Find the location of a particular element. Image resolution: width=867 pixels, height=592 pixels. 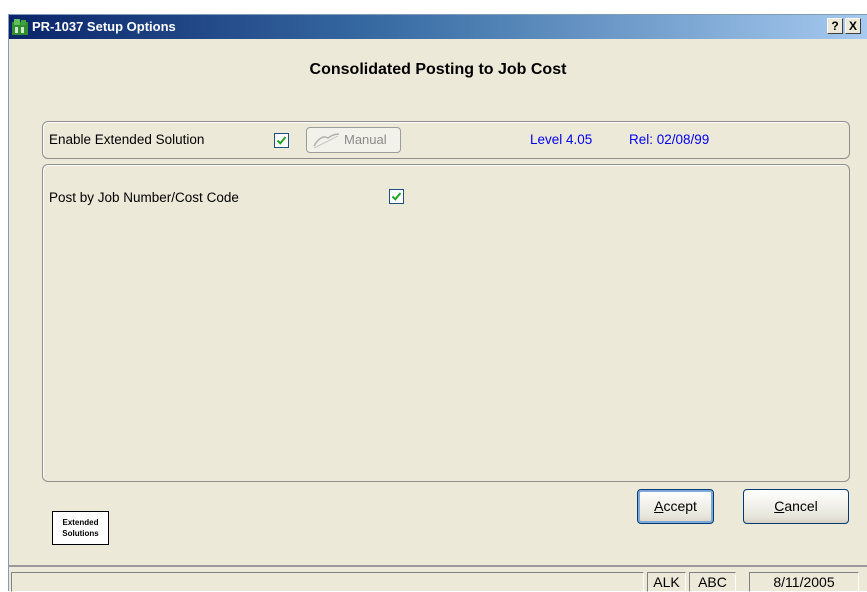

post-by-job-checkbox is located at coordinates (396, 196).